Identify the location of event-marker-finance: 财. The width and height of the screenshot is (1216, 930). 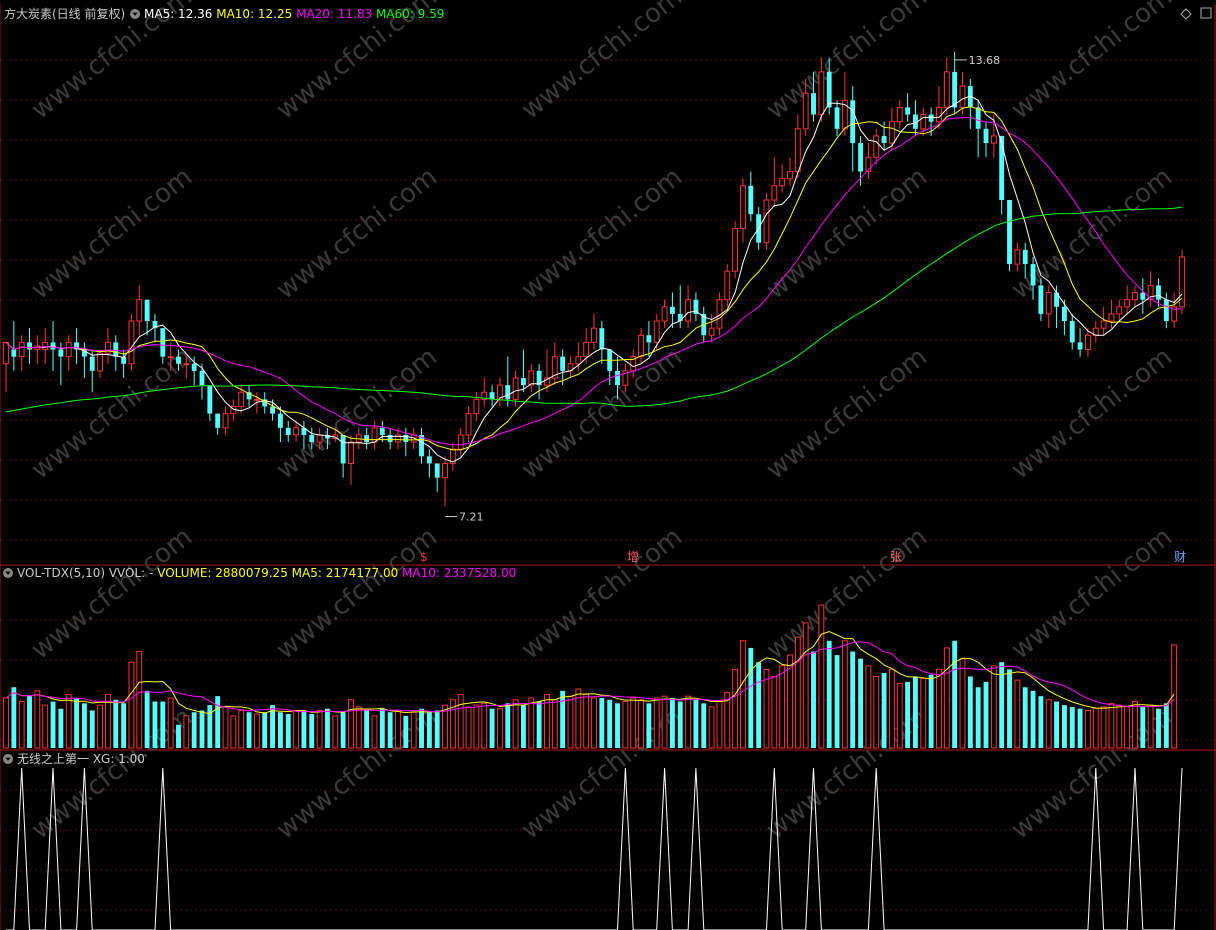
(1180, 557).